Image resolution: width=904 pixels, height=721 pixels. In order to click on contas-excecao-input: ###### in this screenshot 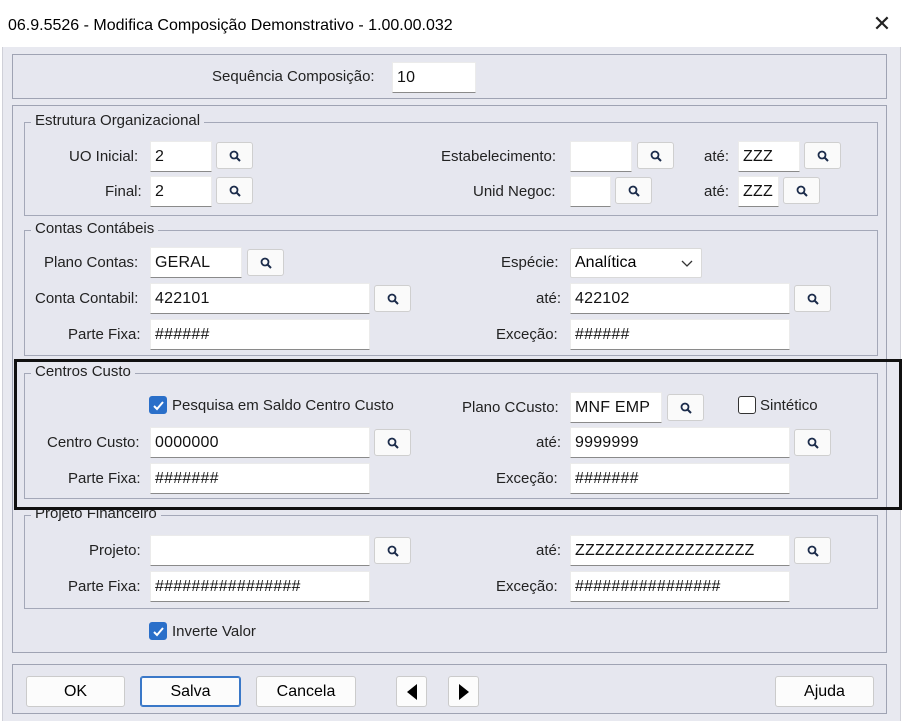, I will do `click(680, 334)`.